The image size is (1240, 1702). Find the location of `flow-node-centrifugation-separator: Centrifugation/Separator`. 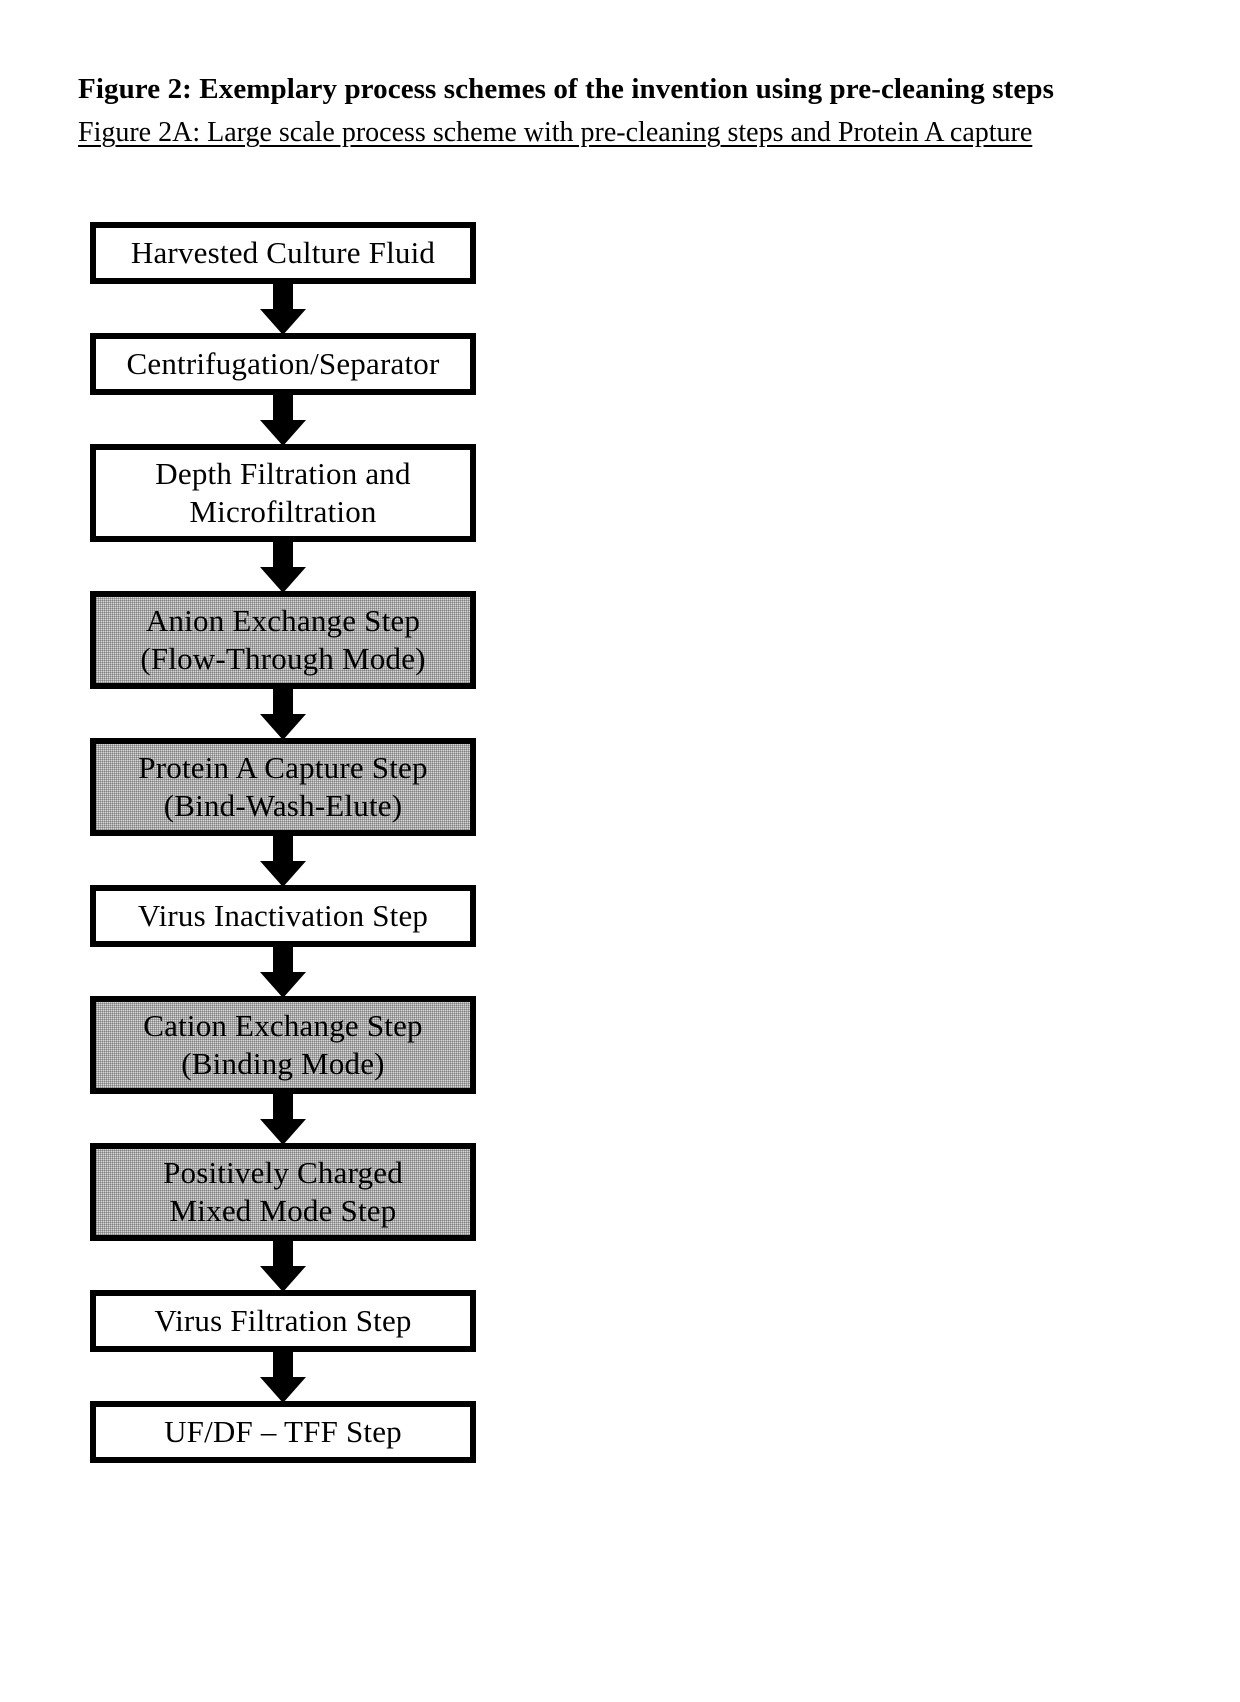

flow-node-centrifugation-separator: Centrifugation/Separator is located at coordinates (283, 364).